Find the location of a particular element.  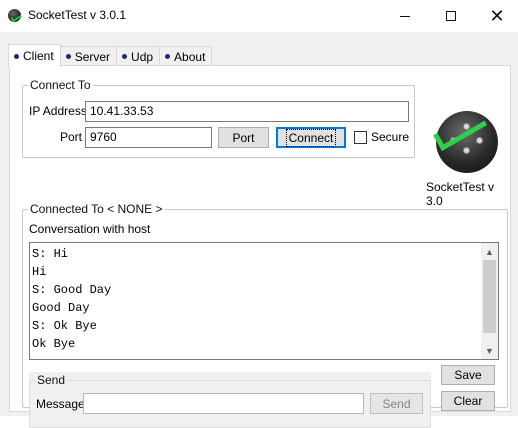

connect-button-label: Connect is located at coordinates (311, 137).